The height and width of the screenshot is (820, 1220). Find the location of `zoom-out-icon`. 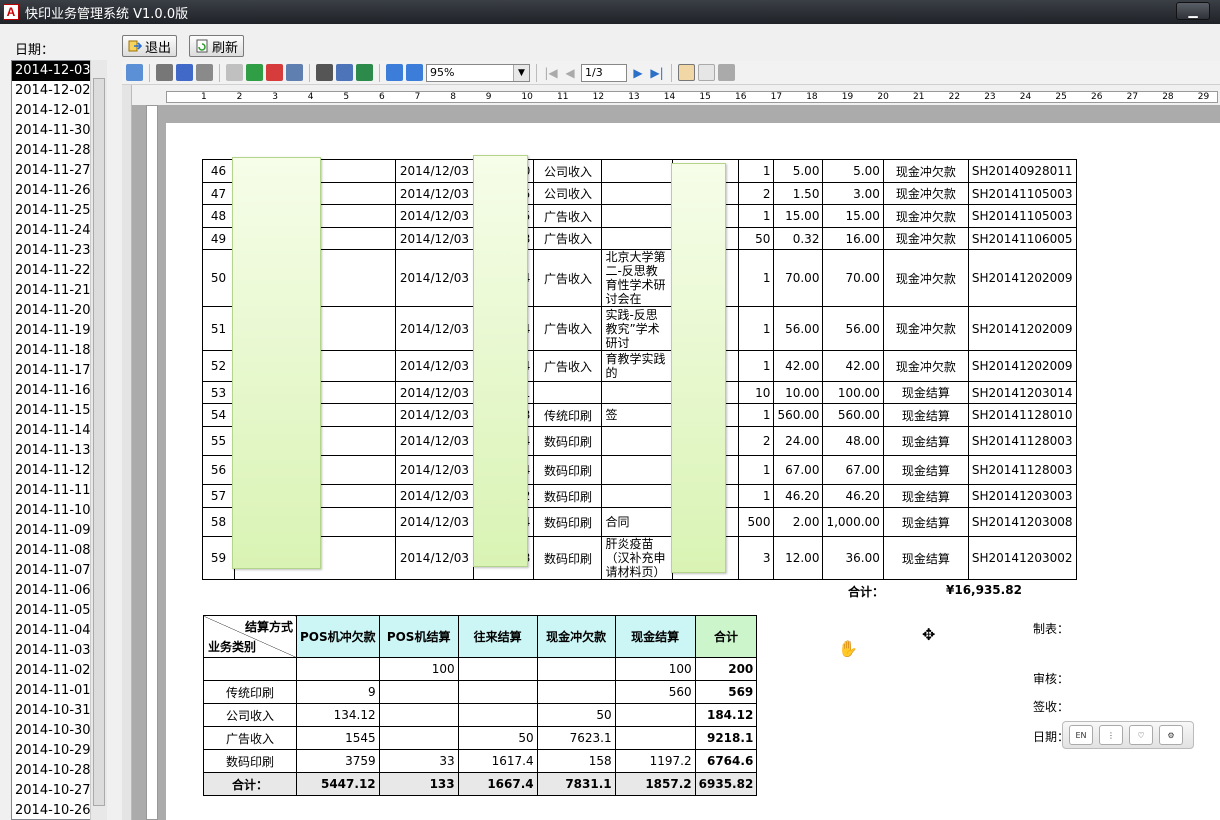

zoom-out-icon is located at coordinates (414, 72).